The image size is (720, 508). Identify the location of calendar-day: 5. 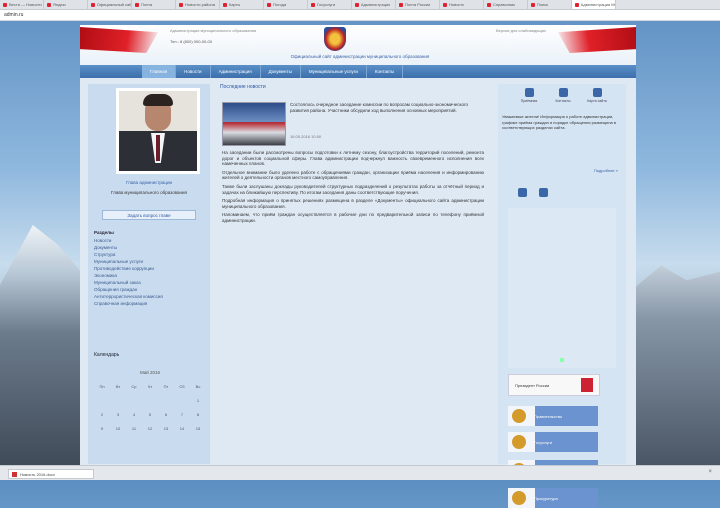
(150, 414).